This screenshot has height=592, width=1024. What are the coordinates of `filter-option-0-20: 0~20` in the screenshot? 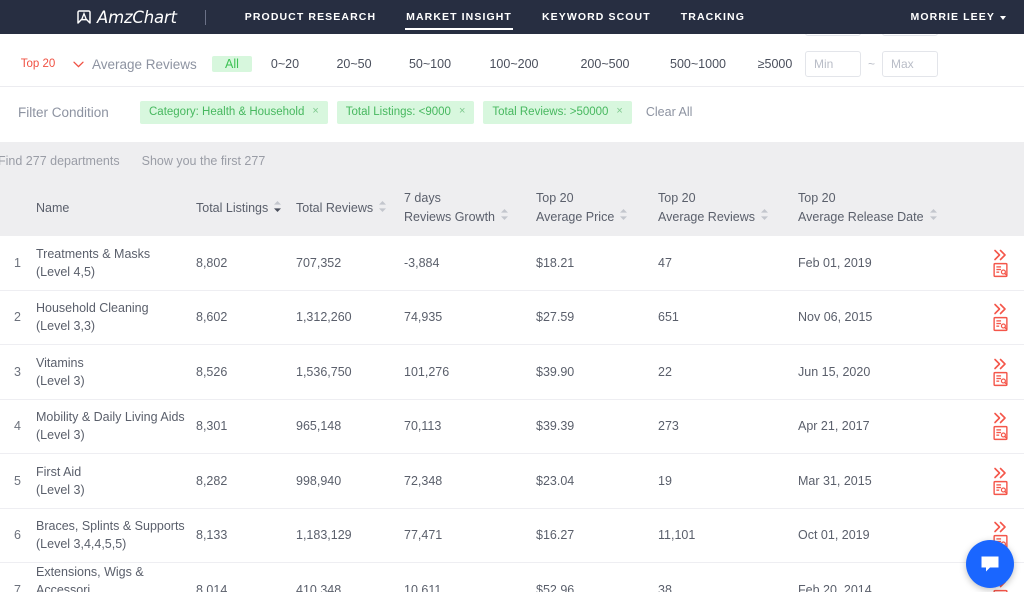 It's located at (285, 64).